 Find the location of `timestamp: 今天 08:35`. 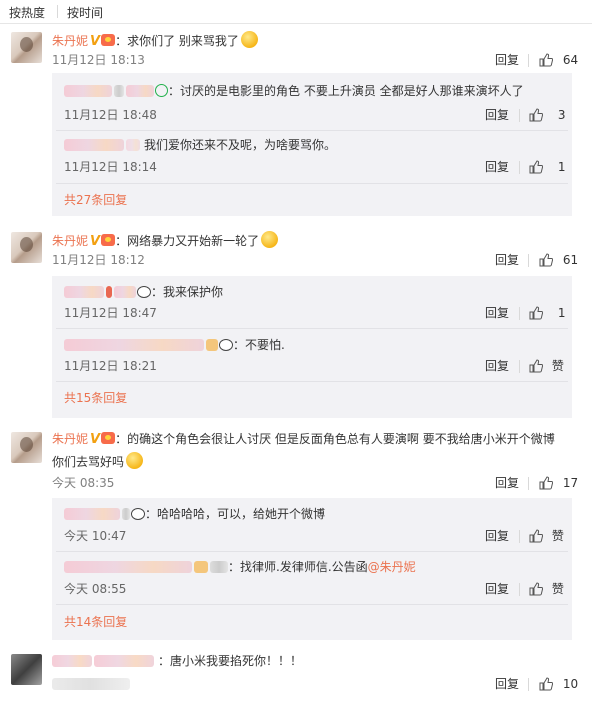

timestamp: 今天 08:35 is located at coordinates (83, 483).